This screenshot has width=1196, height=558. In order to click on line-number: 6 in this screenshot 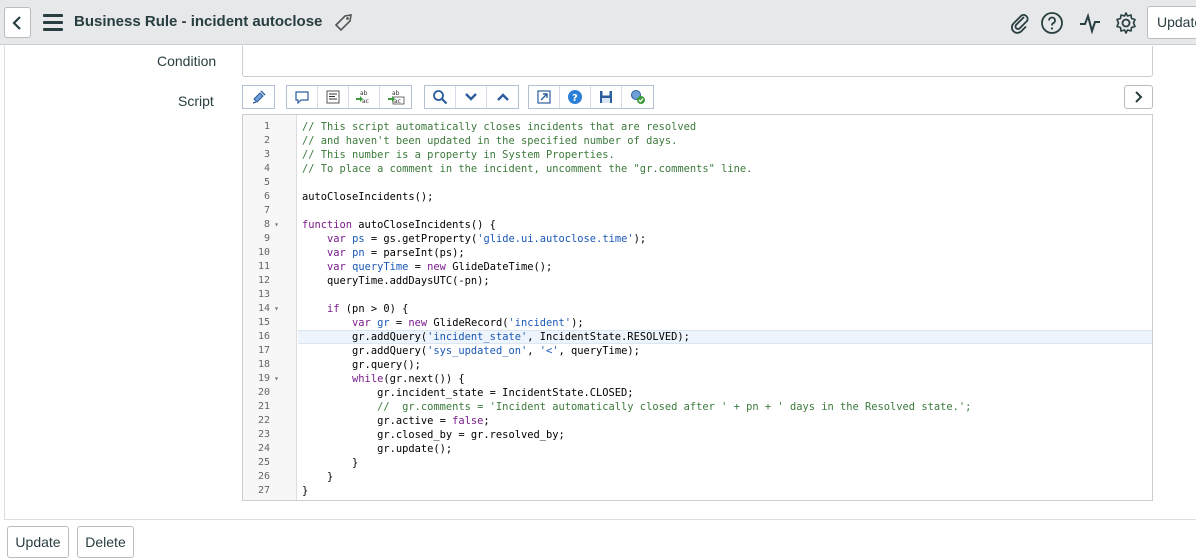, I will do `click(270, 197)`.